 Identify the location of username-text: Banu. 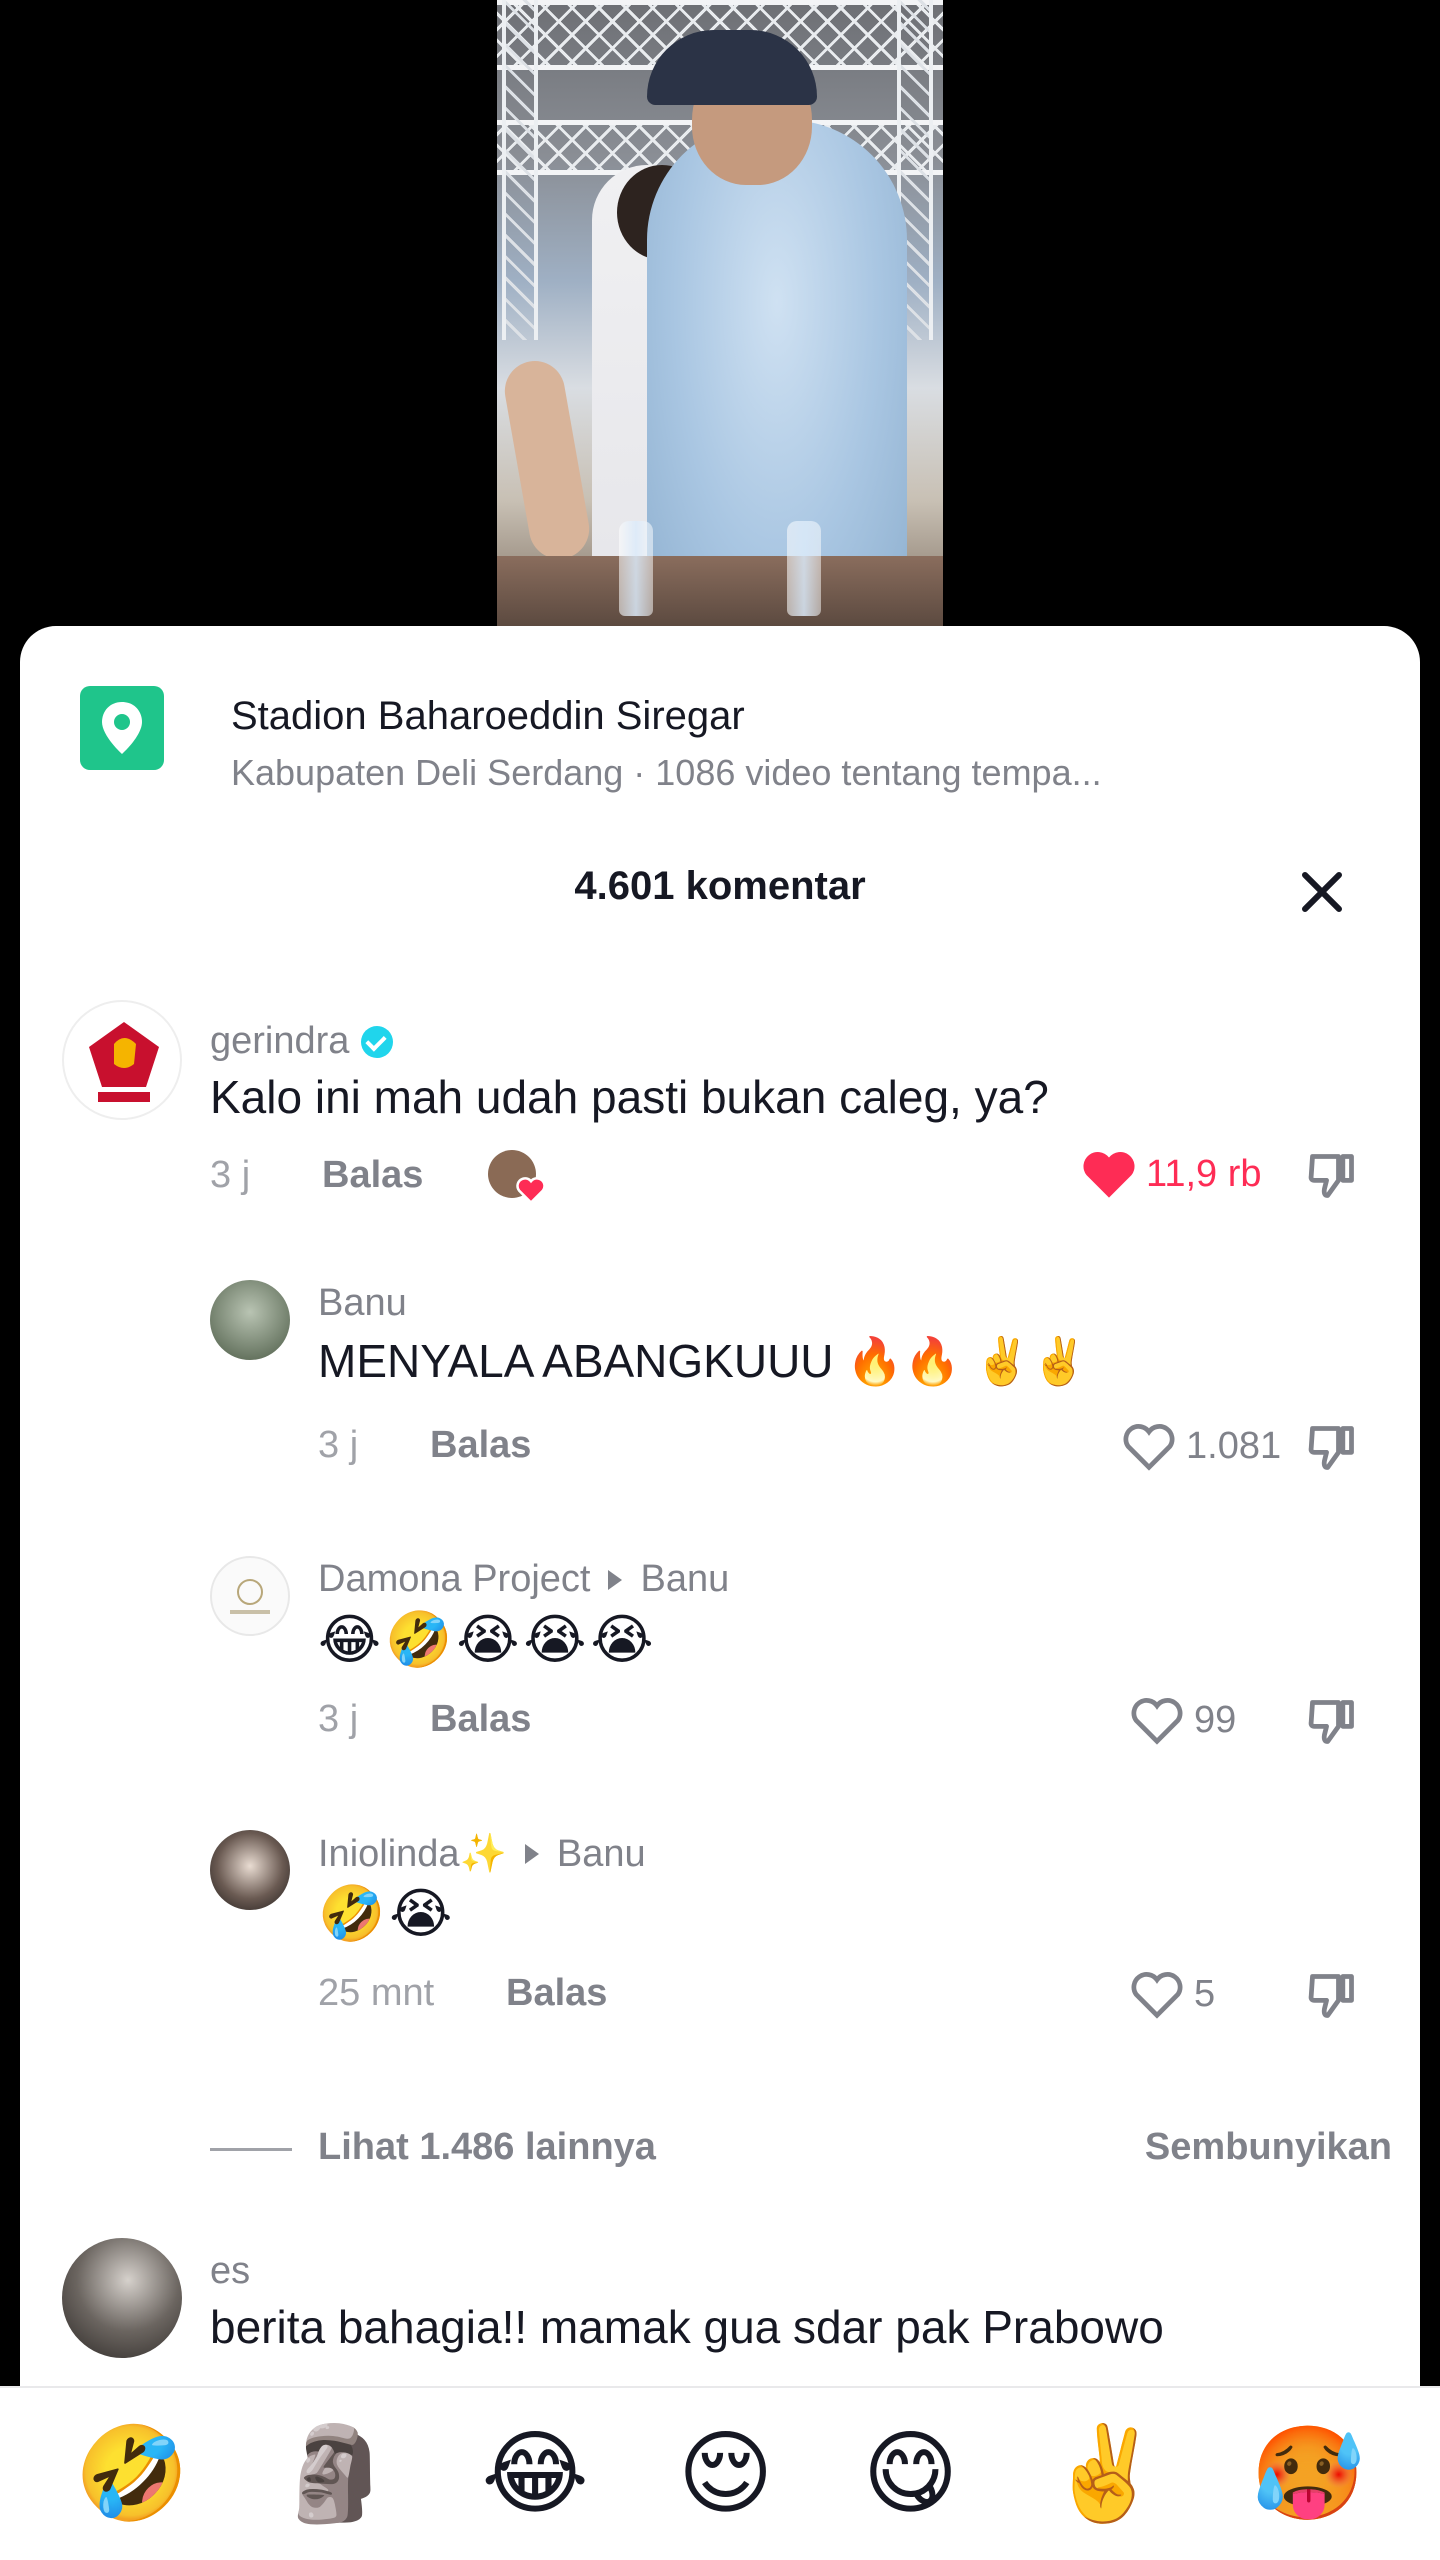
(362, 1303).